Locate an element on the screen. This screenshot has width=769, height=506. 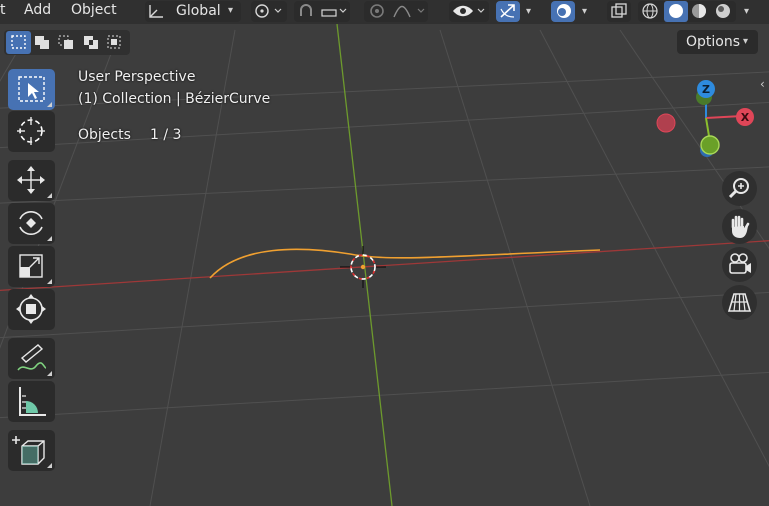
options-dropdown: Options ▾ is located at coordinates (717, 42).